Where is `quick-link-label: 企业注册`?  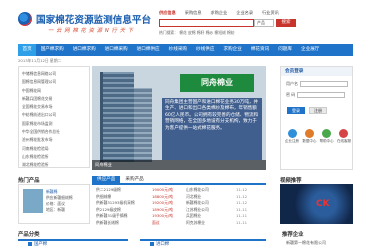
quick-link-label: 企业注册 is located at coordinates (292, 141).